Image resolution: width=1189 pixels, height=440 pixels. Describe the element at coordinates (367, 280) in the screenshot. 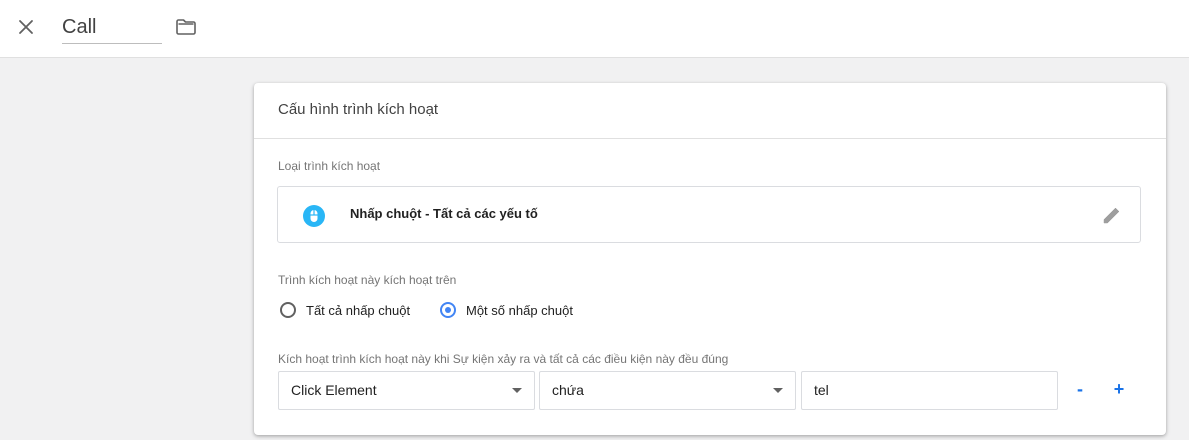

I see `fires-on-label: Trình kích hoạt này kích hoạt trên` at that location.